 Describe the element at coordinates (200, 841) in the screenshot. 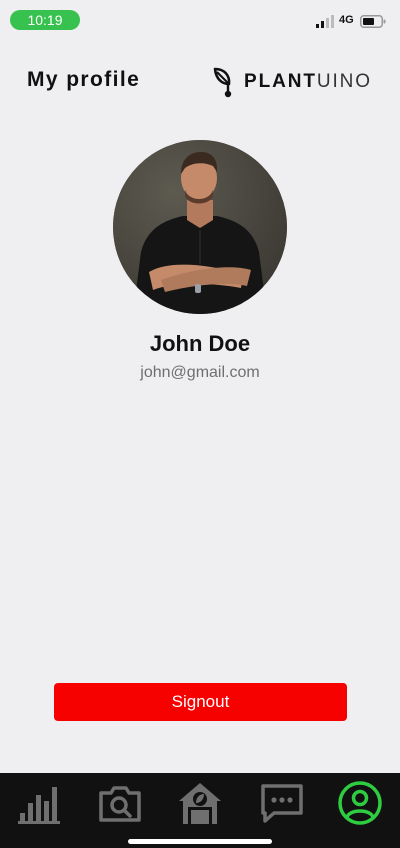

I see `home-indicator` at that location.